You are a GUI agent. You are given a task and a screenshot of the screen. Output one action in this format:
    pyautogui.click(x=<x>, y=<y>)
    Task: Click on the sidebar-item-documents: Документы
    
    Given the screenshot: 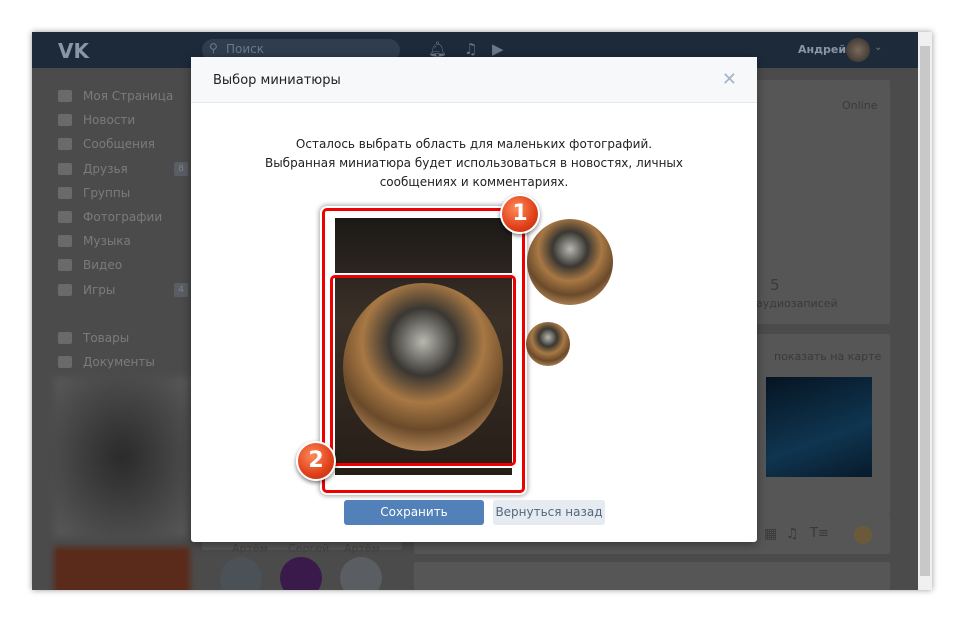 What is the action you would take?
    pyautogui.click(x=123, y=362)
    